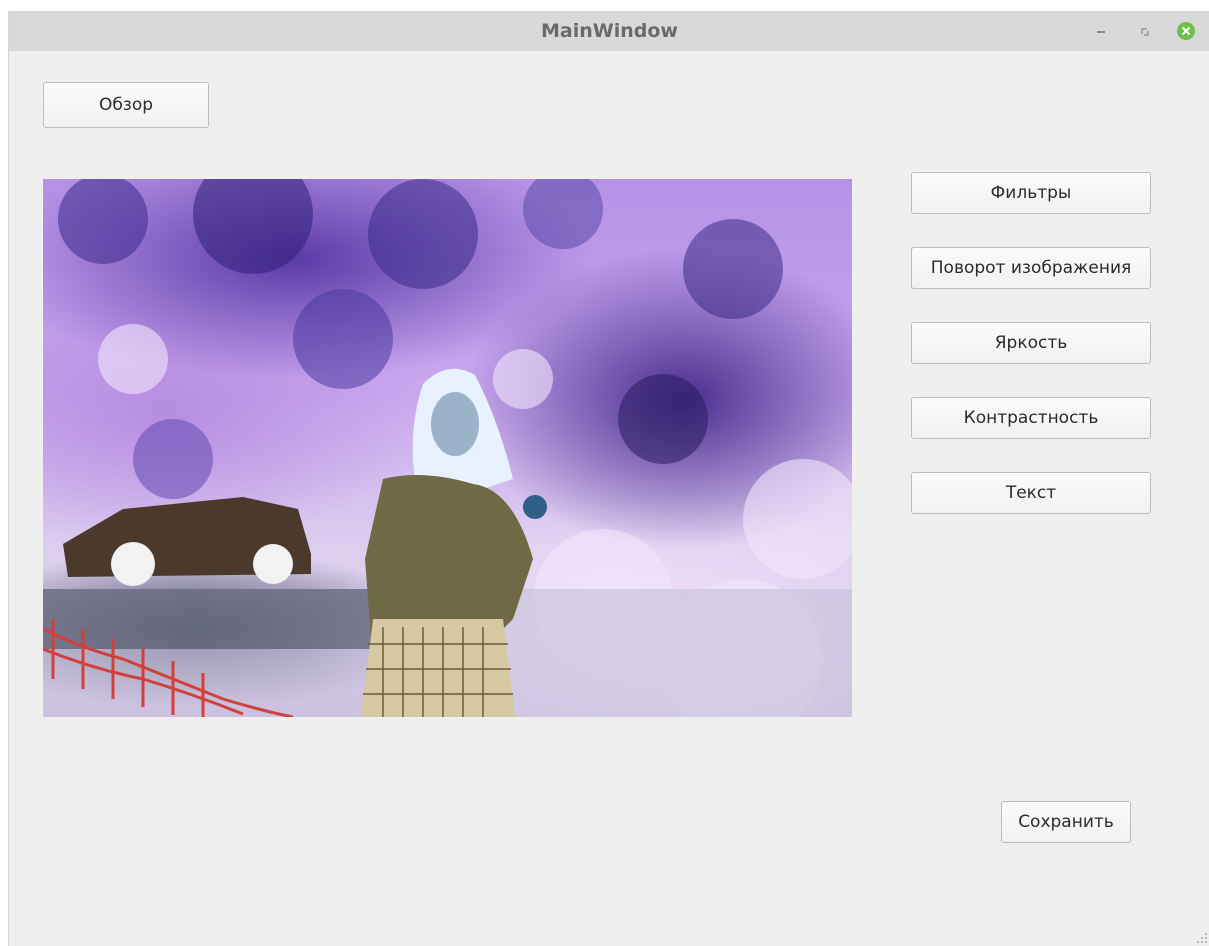  Describe the element at coordinates (1066, 822) in the screenshot. I see `save-button: Сохранить` at that location.